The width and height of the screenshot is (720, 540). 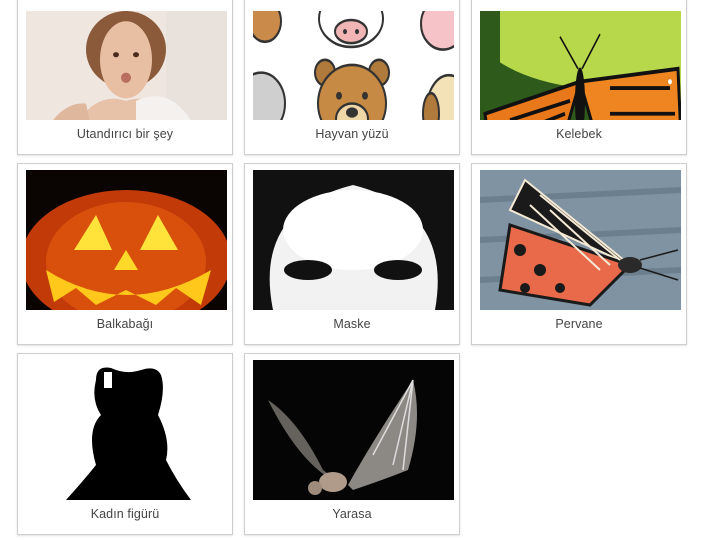 I want to click on tile-label: Pervane, so click(x=579, y=324).